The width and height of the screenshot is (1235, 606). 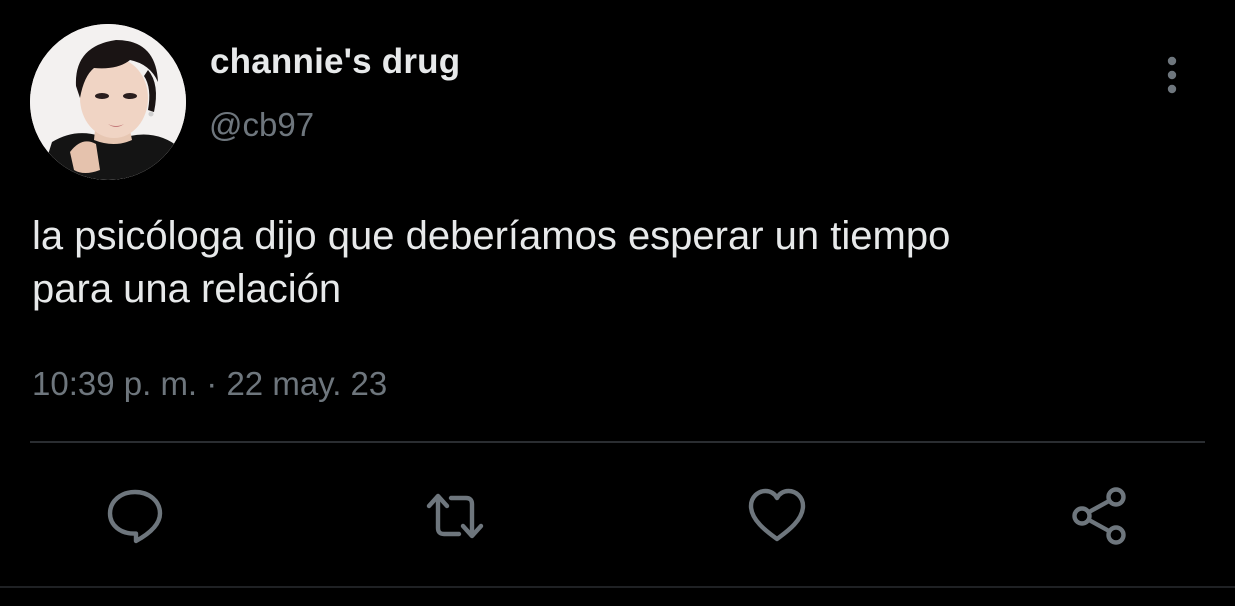 I want to click on more-options-button, so click(x=1172, y=75).